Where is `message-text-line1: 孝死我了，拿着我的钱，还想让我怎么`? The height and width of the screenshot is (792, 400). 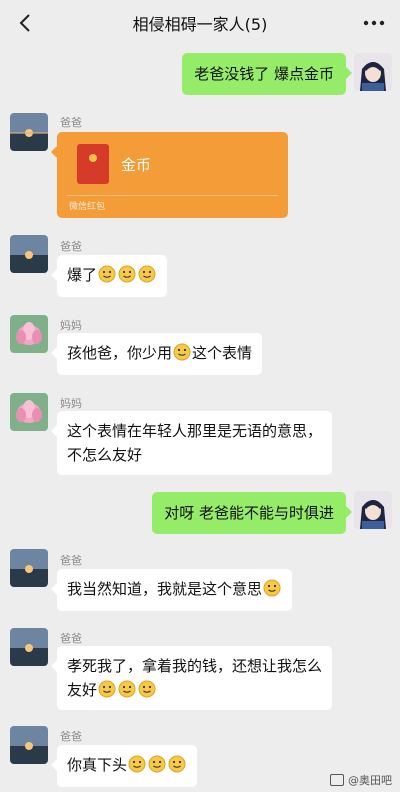 message-text-line1: 孝死我了，拿着我的钱，还想让我怎么 is located at coordinates (195, 666).